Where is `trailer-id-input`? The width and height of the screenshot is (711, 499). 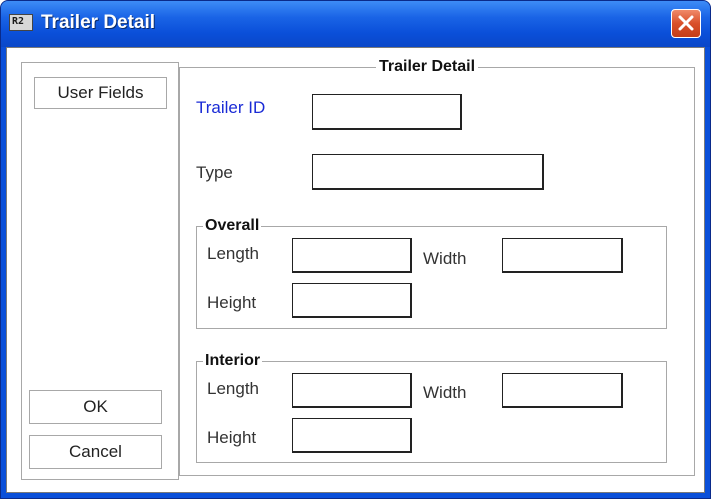 trailer-id-input is located at coordinates (387, 112).